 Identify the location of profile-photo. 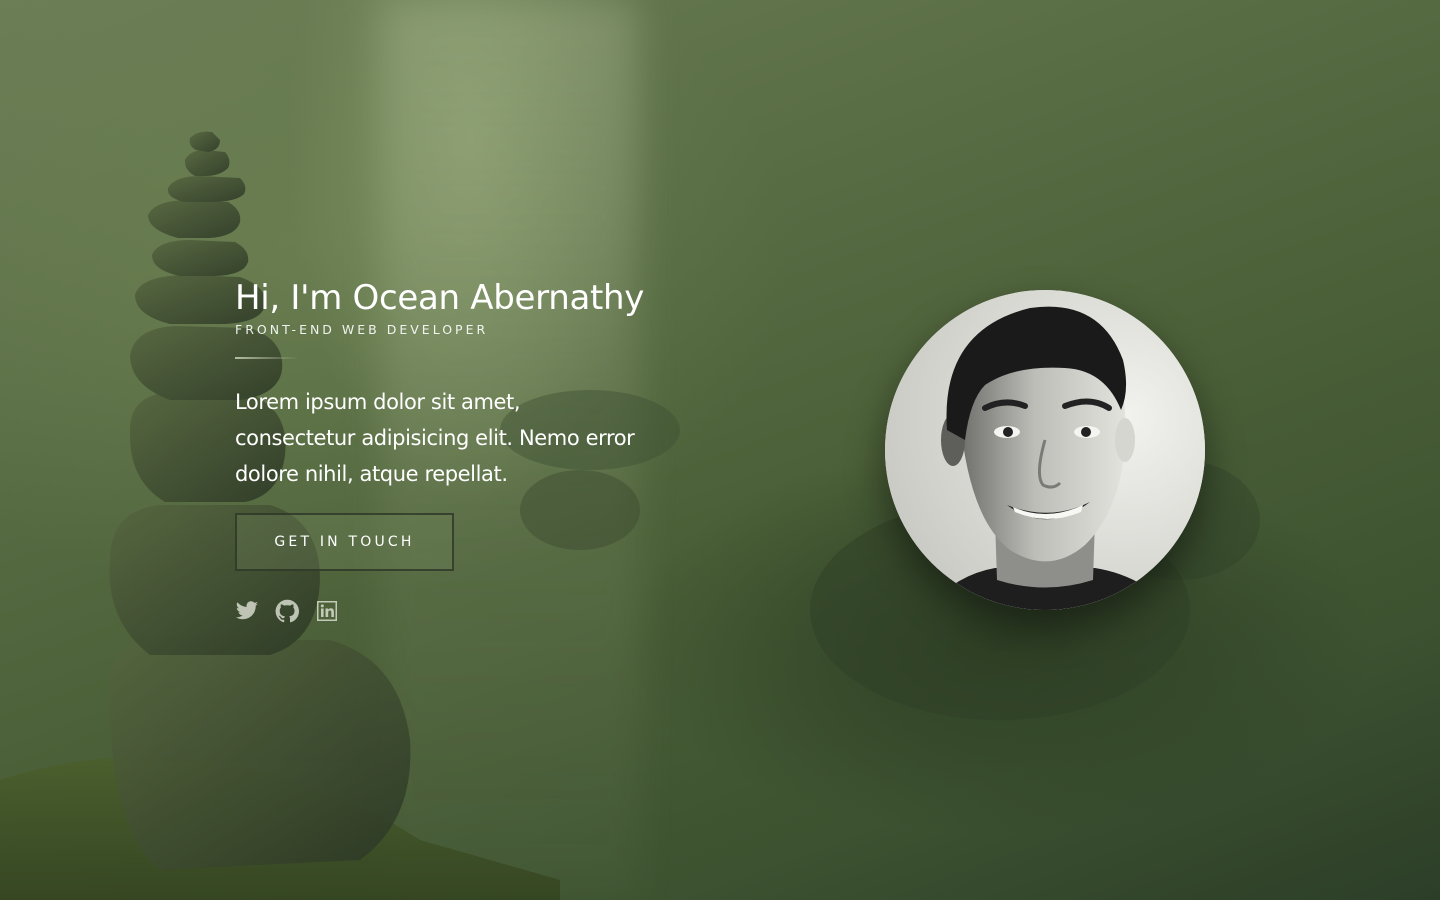
(1045, 450).